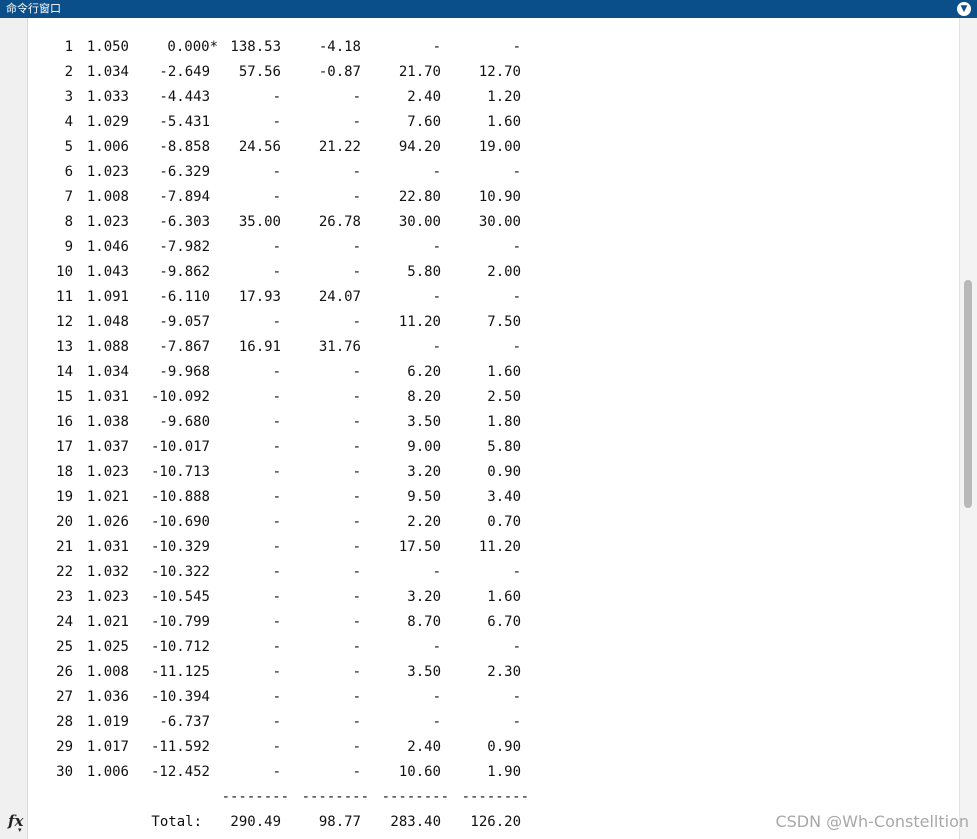 Image resolution: width=977 pixels, height=839 pixels. What do you see at coordinates (339, 347) in the screenshot?
I see `cell-qg: 31.76` at bounding box center [339, 347].